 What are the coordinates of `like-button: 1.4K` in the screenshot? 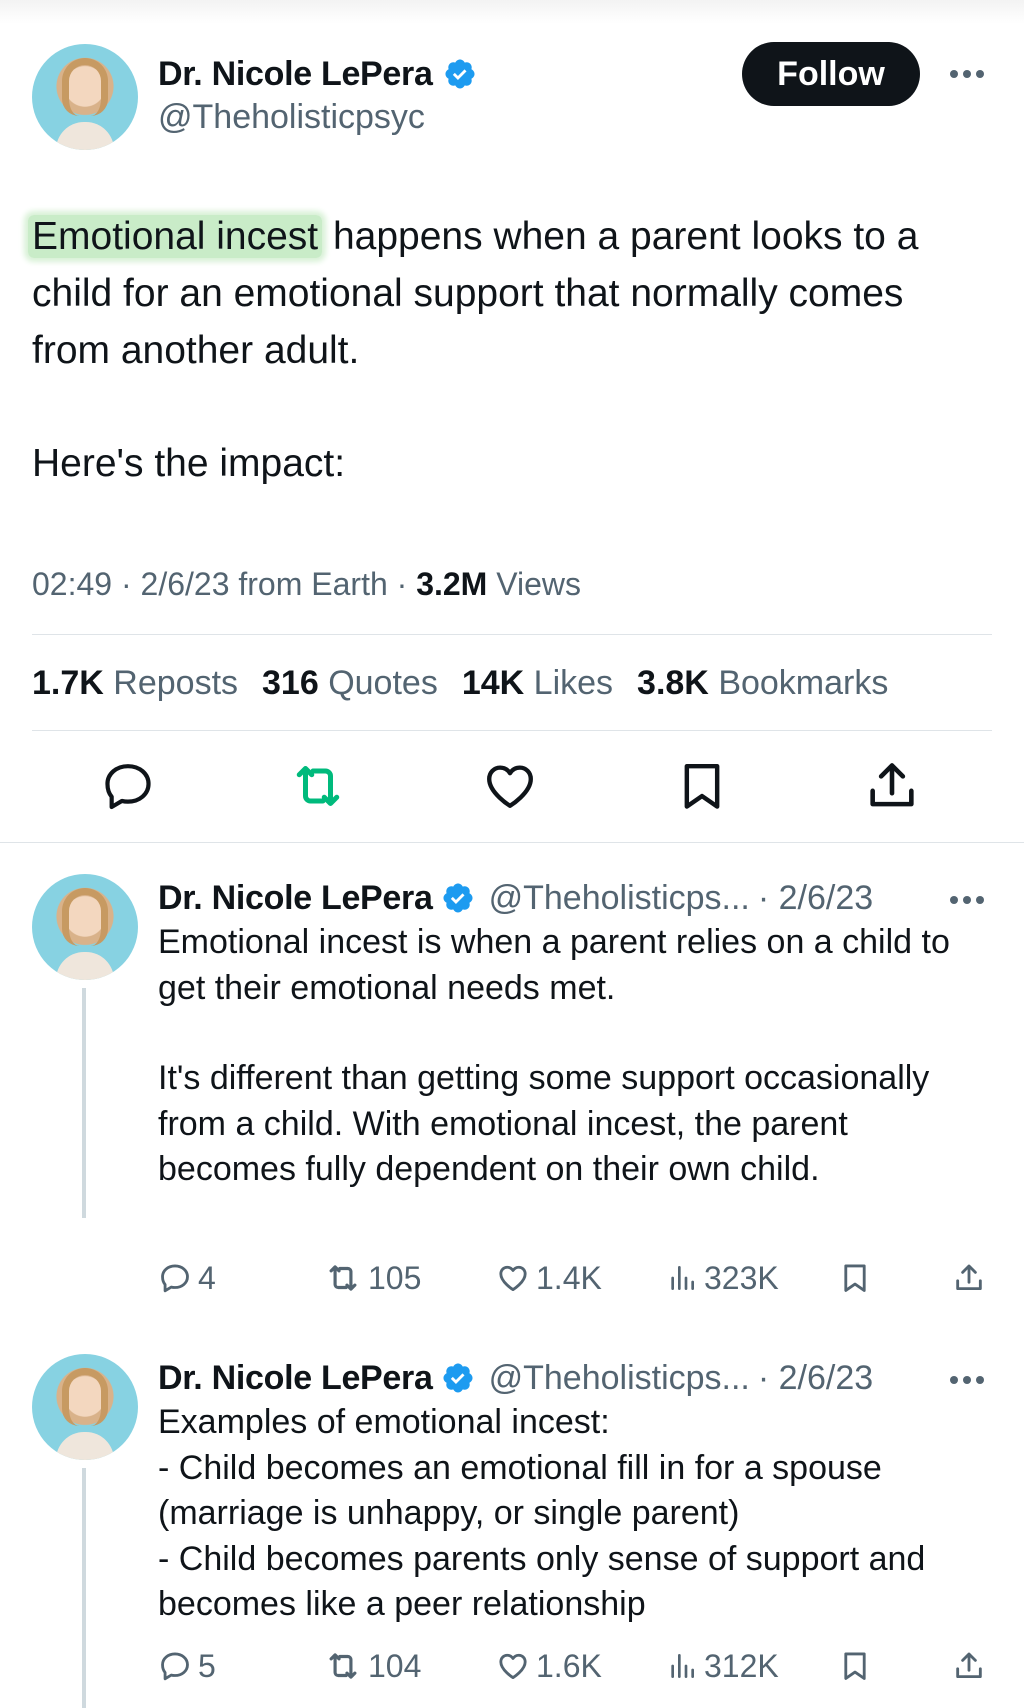 It's located at (549, 1278).